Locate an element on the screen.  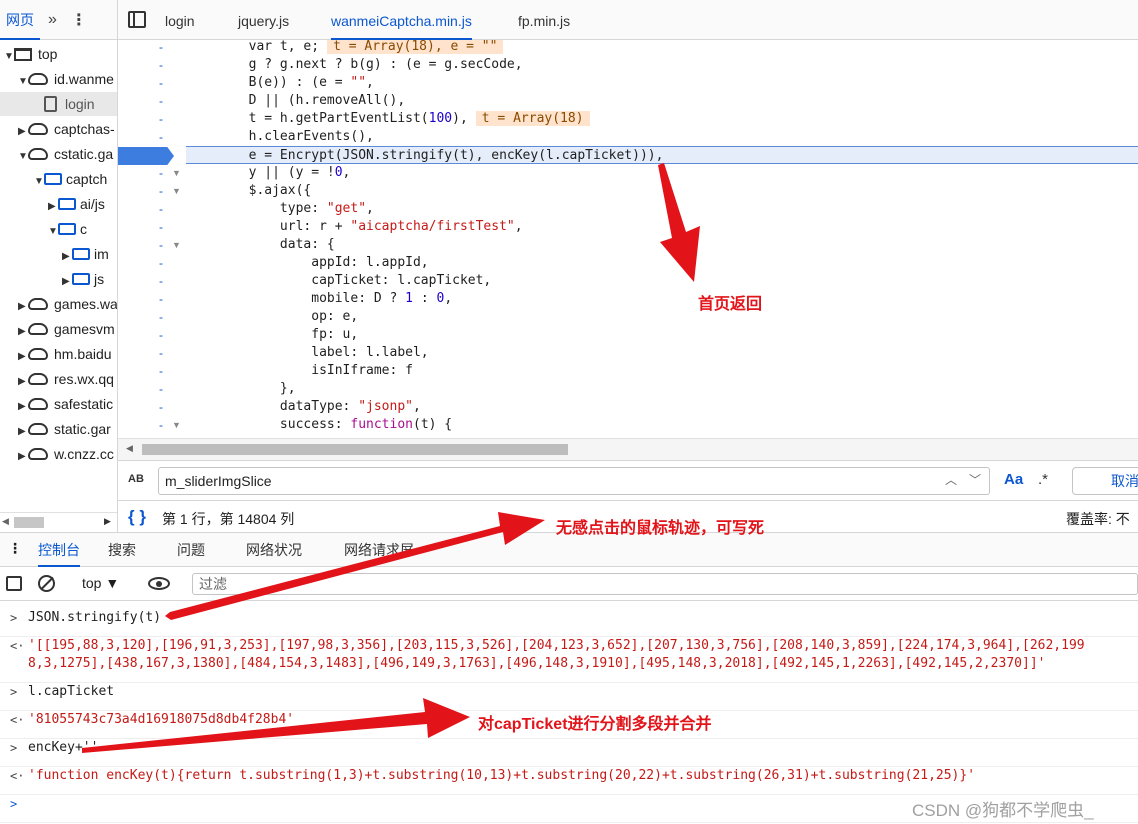
navigator-scrollbar: ◀ ▶ is located at coordinates (58, 522).